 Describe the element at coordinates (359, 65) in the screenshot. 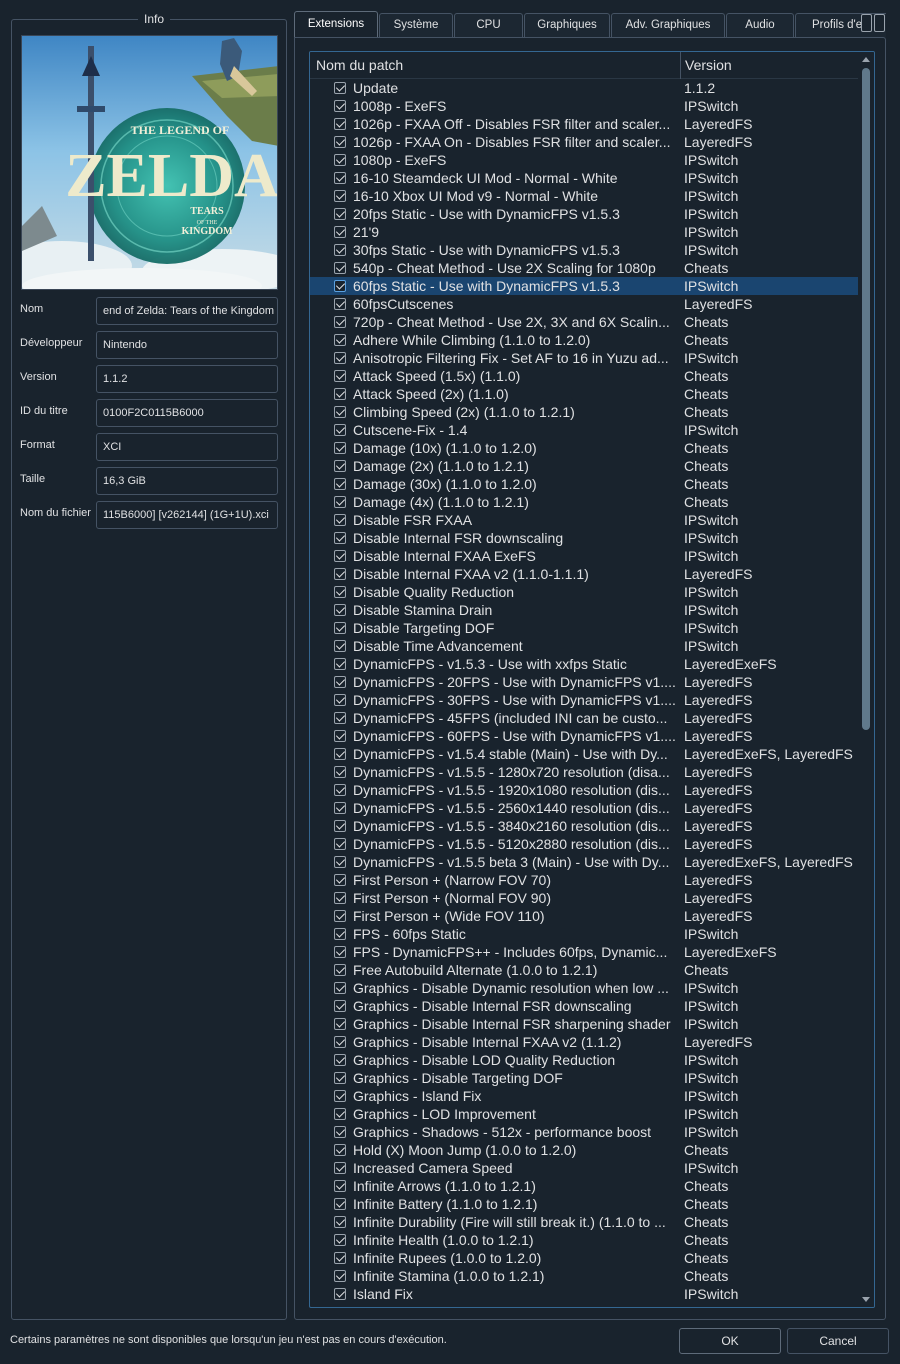

I see `column-header-patch-name: Nom du patch` at that location.